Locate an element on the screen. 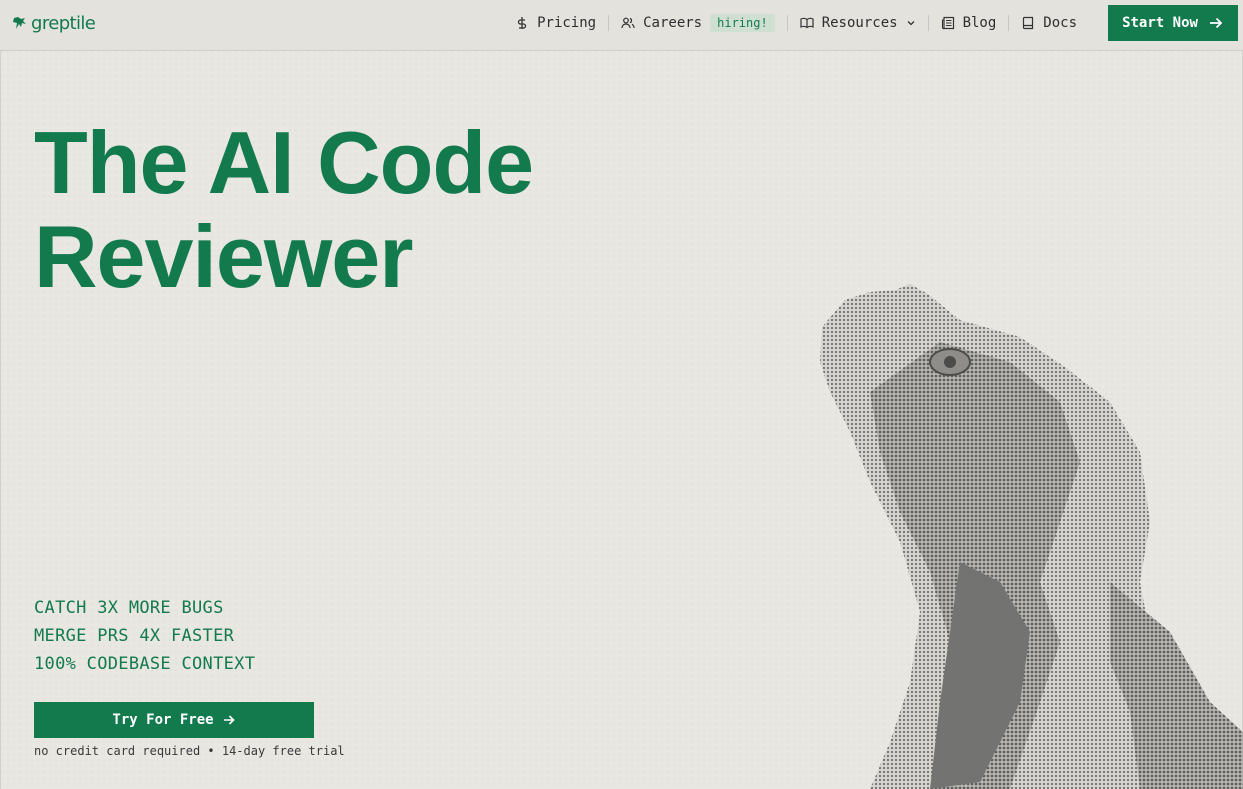 The image size is (1243, 789). nav-blog-label: Blog is located at coordinates (979, 23).